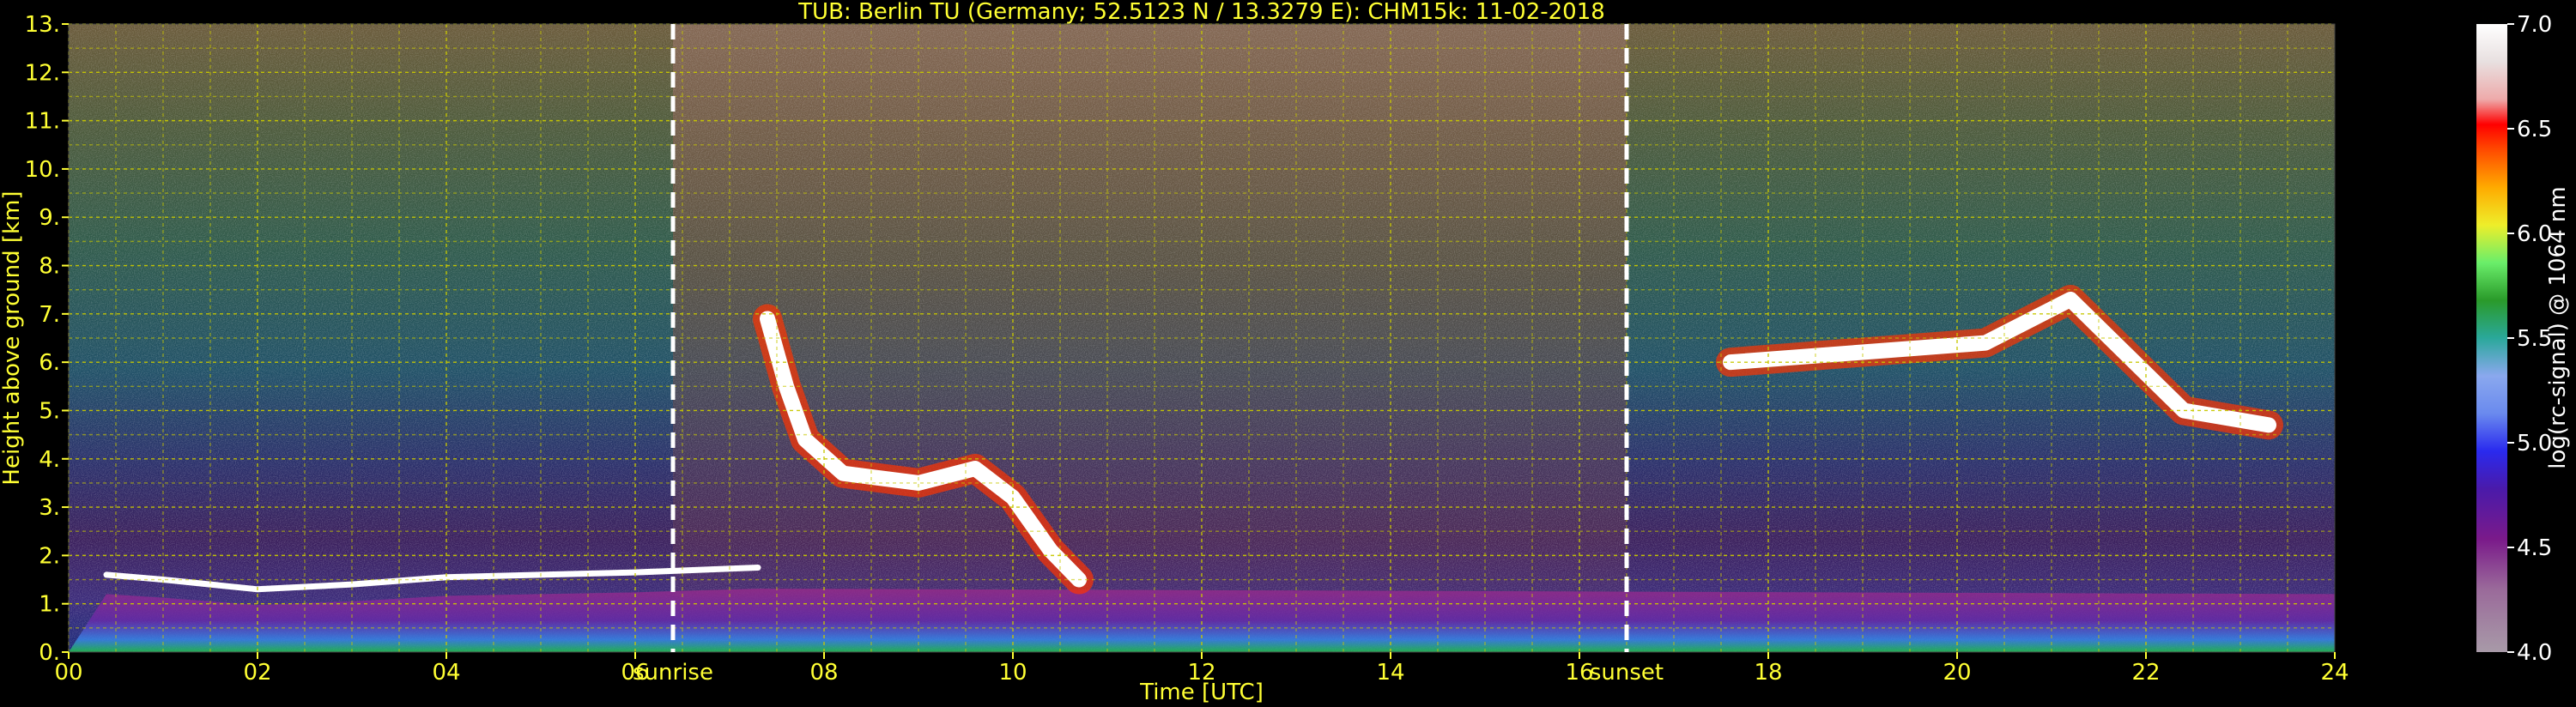 The width and height of the screenshot is (2576, 707). Describe the element at coordinates (49, 460) in the screenshot. I see `y-tick-label: 4.` at that location.